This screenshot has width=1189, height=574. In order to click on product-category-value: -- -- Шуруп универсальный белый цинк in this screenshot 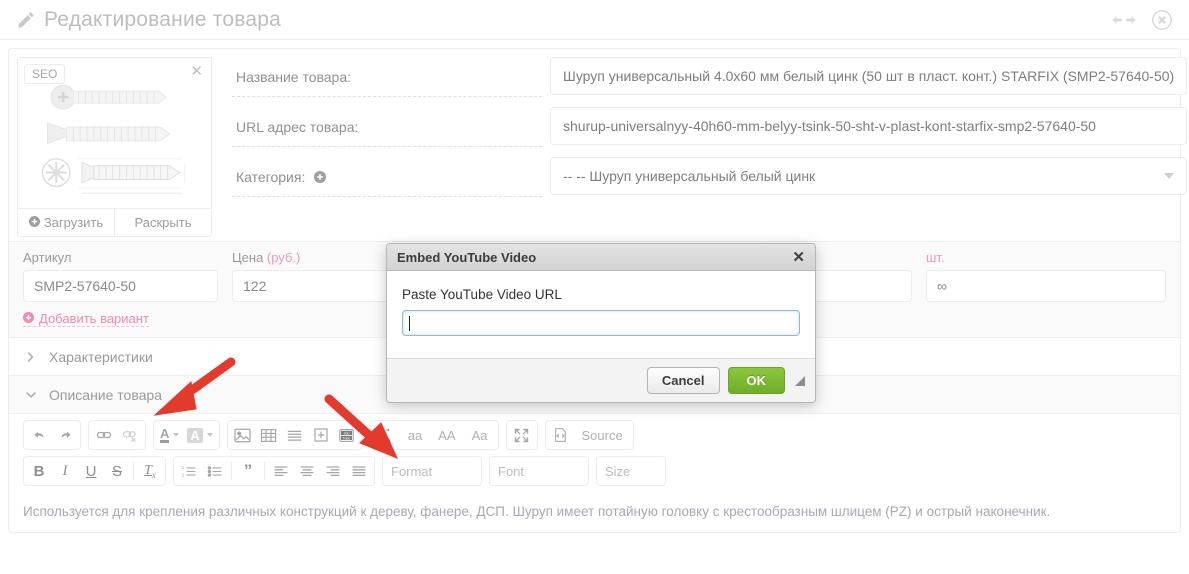, I will do `click(689, 176)`.